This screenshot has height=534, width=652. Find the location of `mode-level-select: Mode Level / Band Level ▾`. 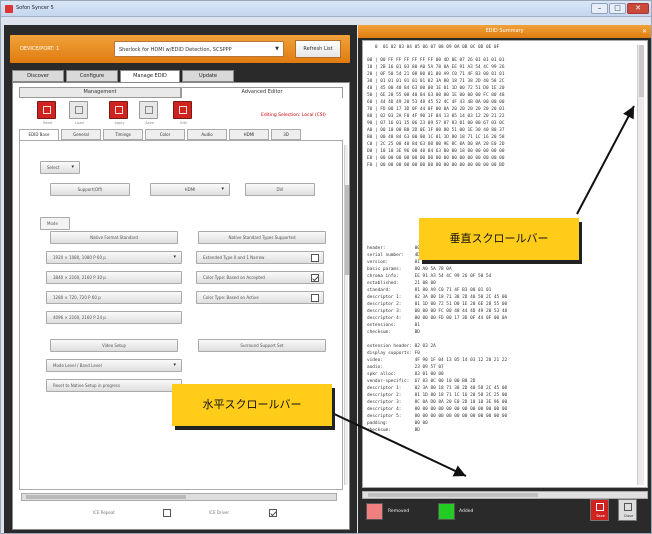

mode-level-select: Mode Level / Band Level ▾ is located at coordinates (114, 365).